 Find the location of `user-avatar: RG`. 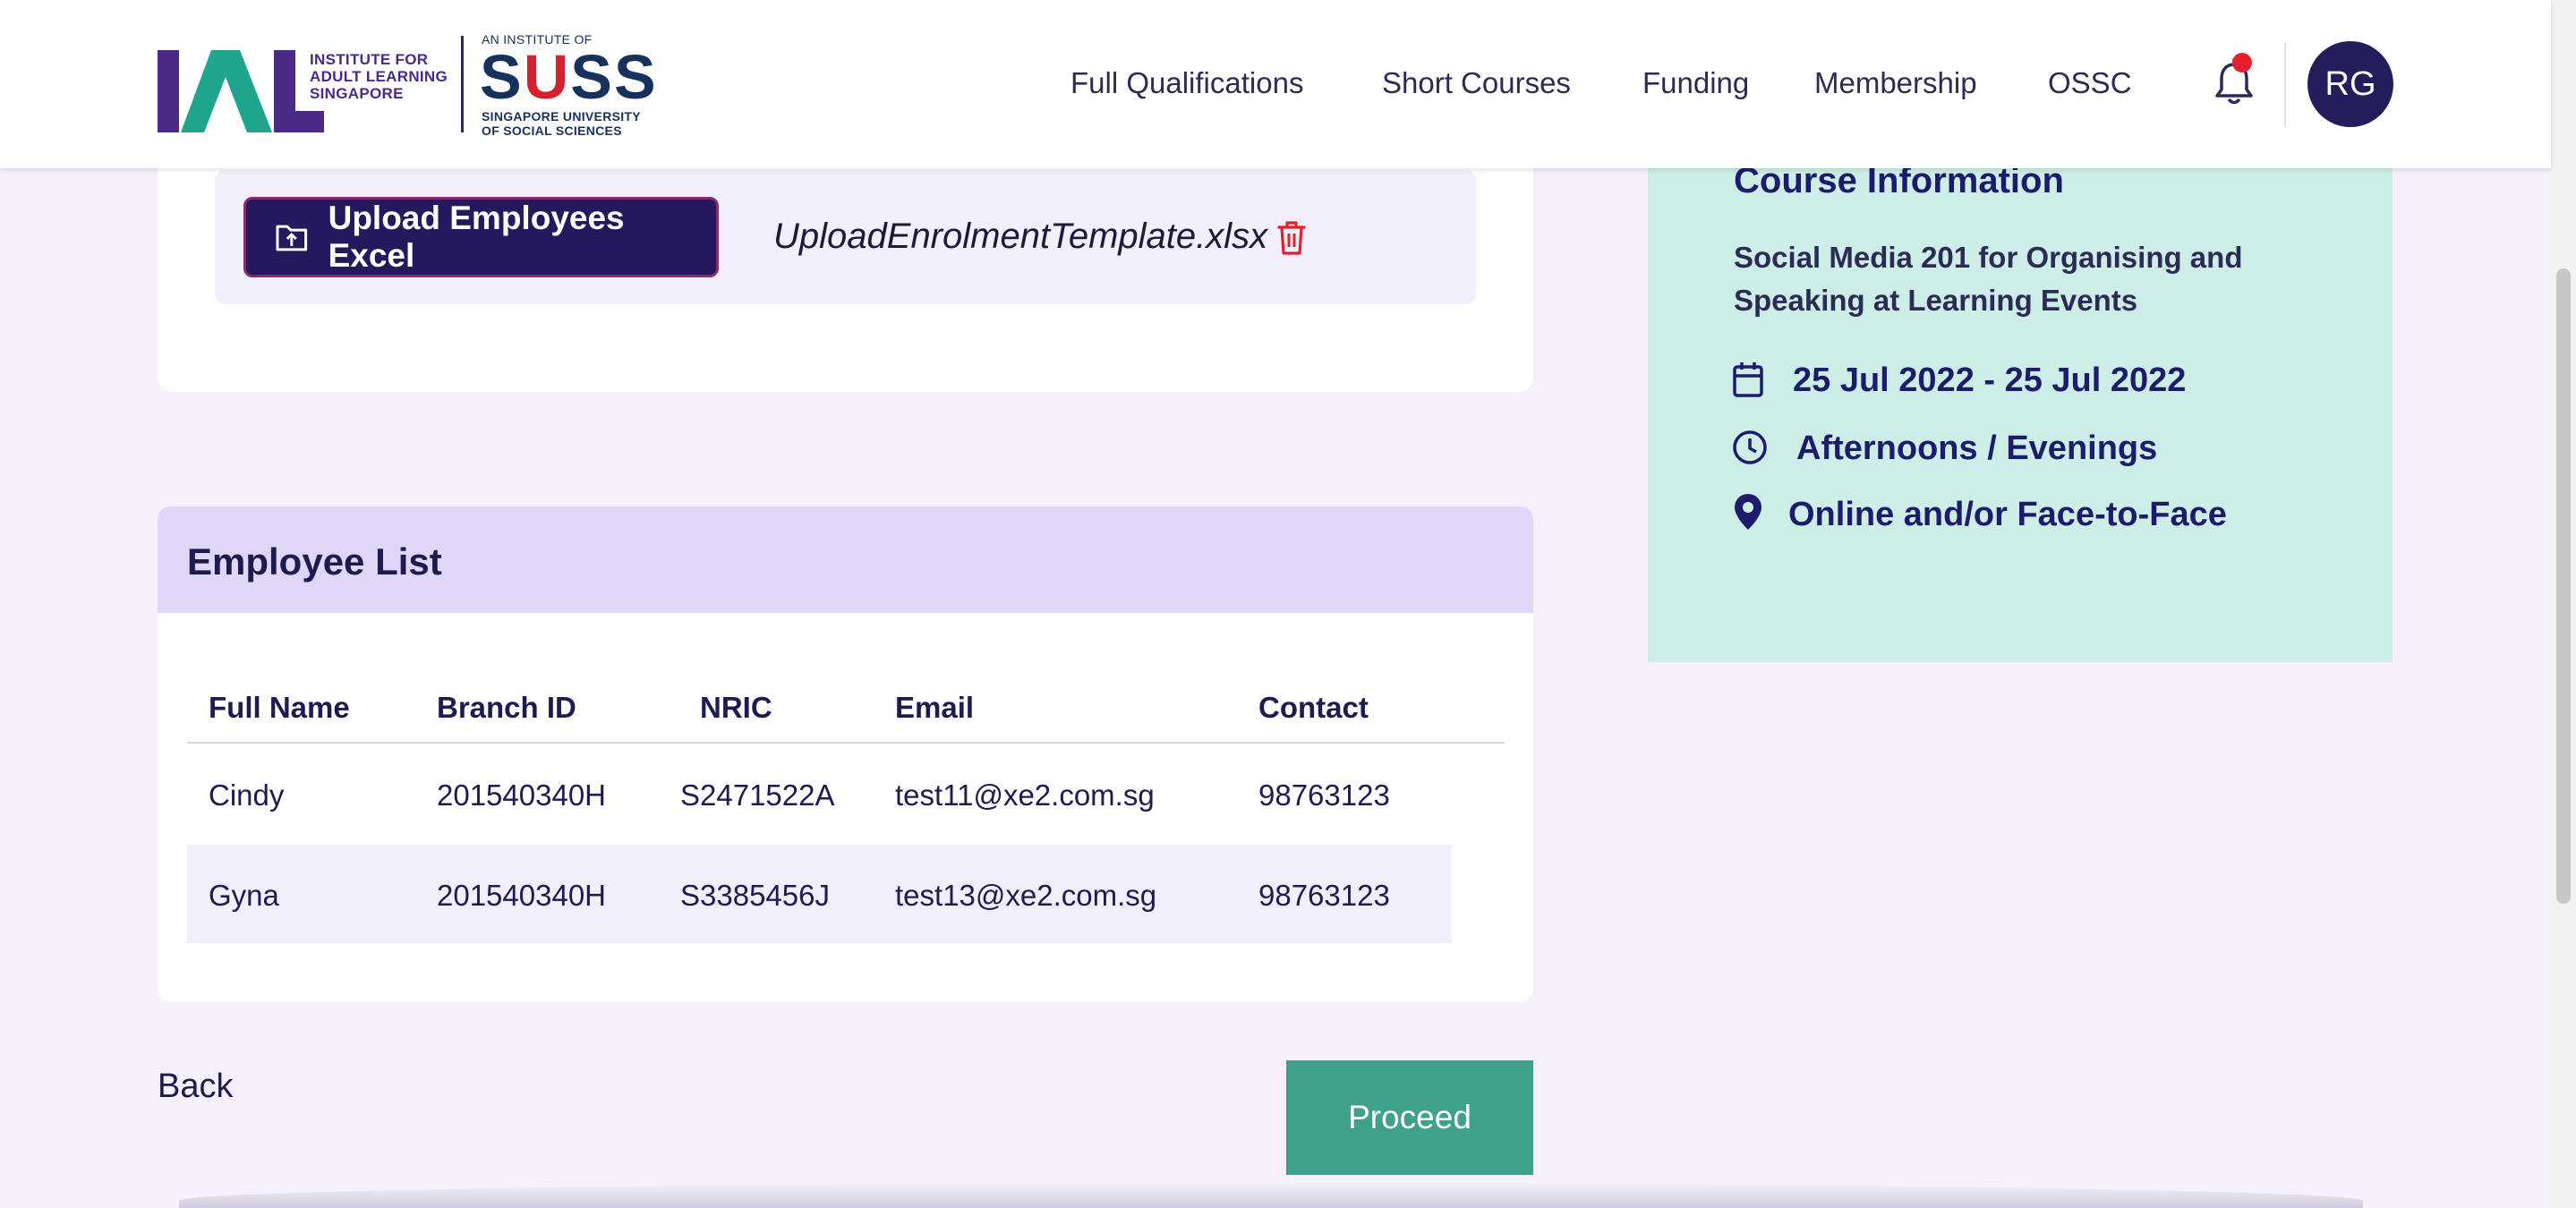

user-avatar: RG is located at coordinates (2350, 84).